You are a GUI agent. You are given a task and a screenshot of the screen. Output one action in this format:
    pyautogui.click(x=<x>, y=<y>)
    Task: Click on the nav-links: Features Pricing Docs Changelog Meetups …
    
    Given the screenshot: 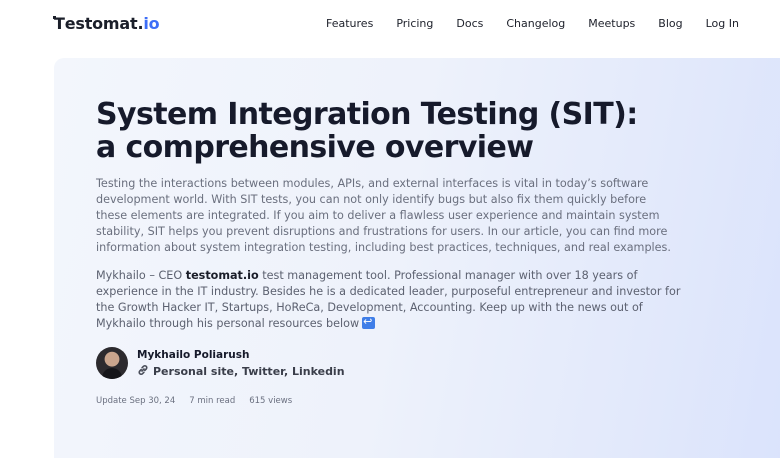 What is the action you would take?
    pyautogui.click(x=521, y=23)
    